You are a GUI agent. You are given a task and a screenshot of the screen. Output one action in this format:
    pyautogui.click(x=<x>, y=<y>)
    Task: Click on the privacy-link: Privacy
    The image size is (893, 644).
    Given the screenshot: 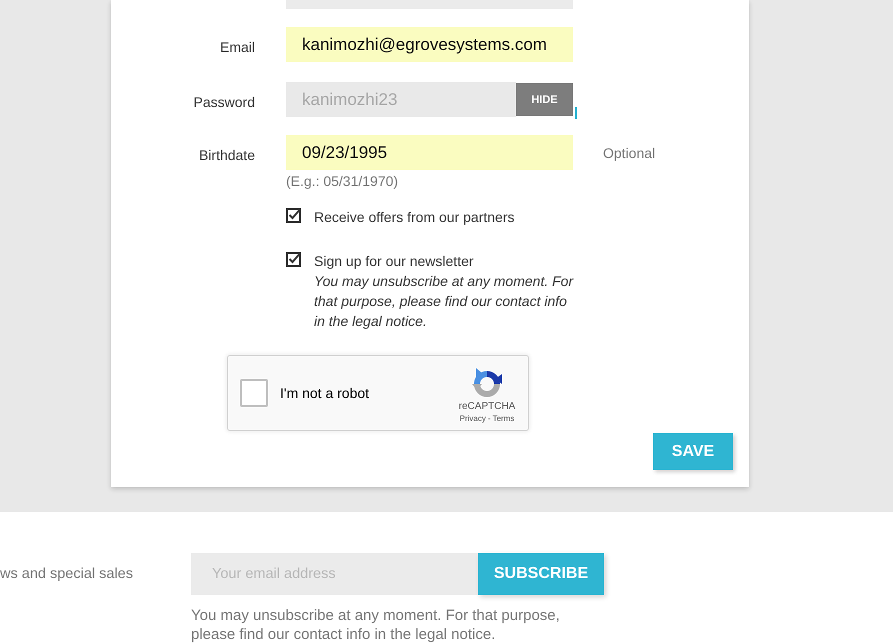 What is the action you would take?
    pyautogui.click(x=473, y=419)
    